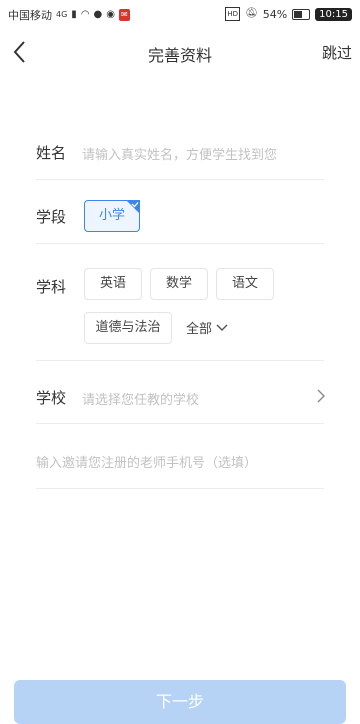 The width and height of the screenshot is (360, 724). What do you see at coordinates (124, 15) in the screenshot?
I see `notification-icon: ✉` at bounding box center [124, 15].